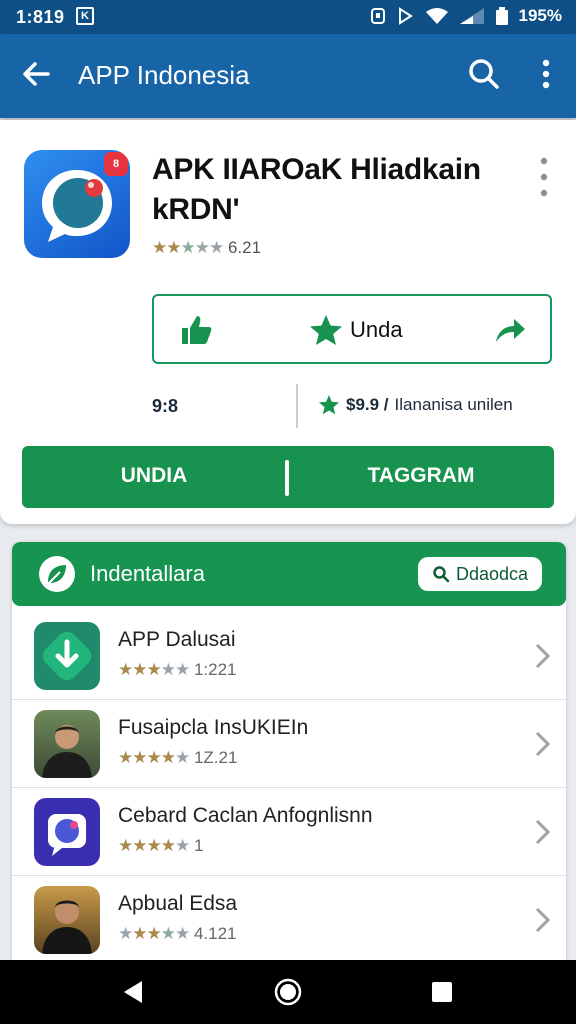  I want to click on meta-price-row: $9.9 / Ilananisa unilen, so click(415, 405).